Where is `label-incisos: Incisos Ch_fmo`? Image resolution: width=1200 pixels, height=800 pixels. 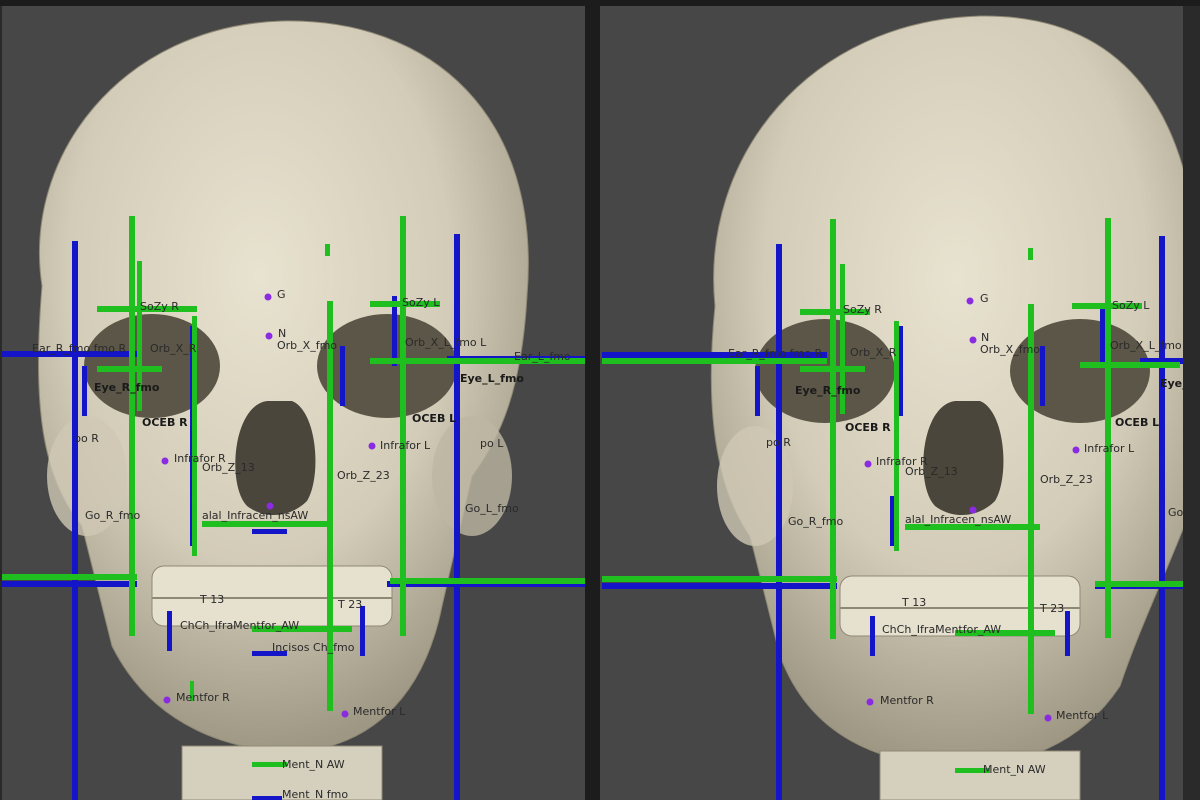
label-incisos: Incisos Ch_fmo is located at coordinates (313, 647).